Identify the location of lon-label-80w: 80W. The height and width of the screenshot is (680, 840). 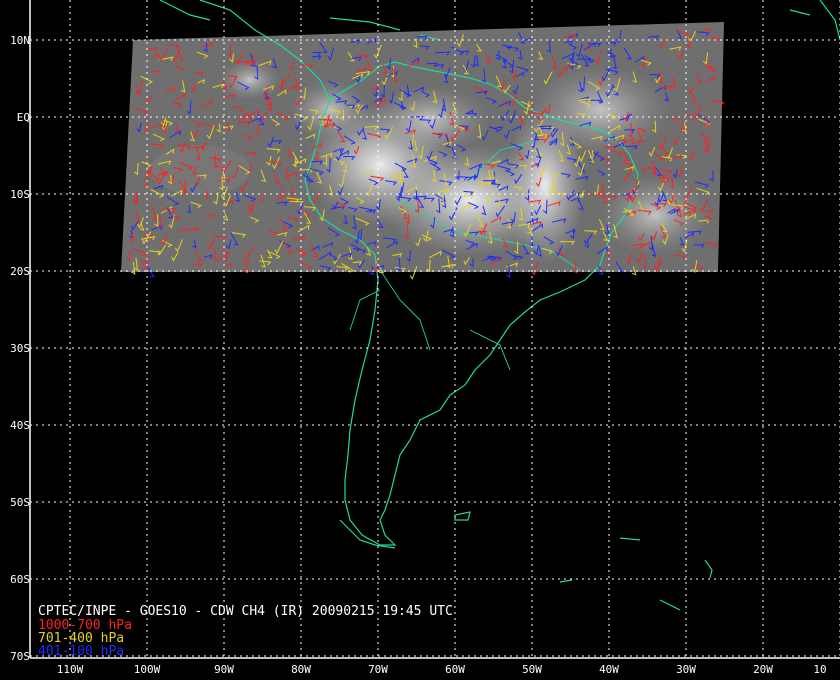
(301, 669).